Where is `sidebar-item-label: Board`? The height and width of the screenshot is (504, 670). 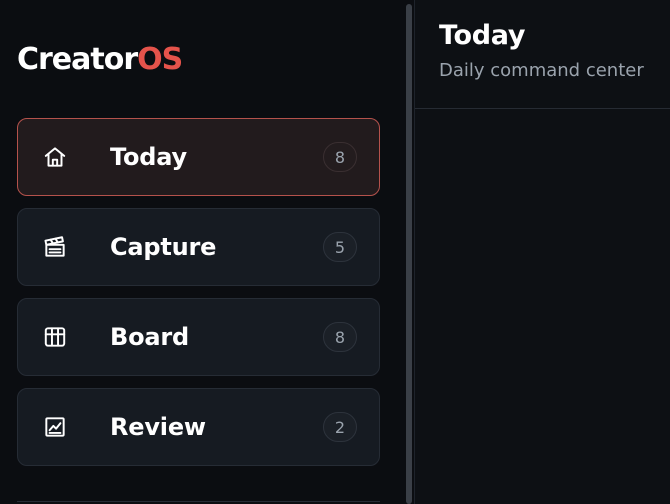
sidebar-item-label: Board is located at coordinates (149, 337).